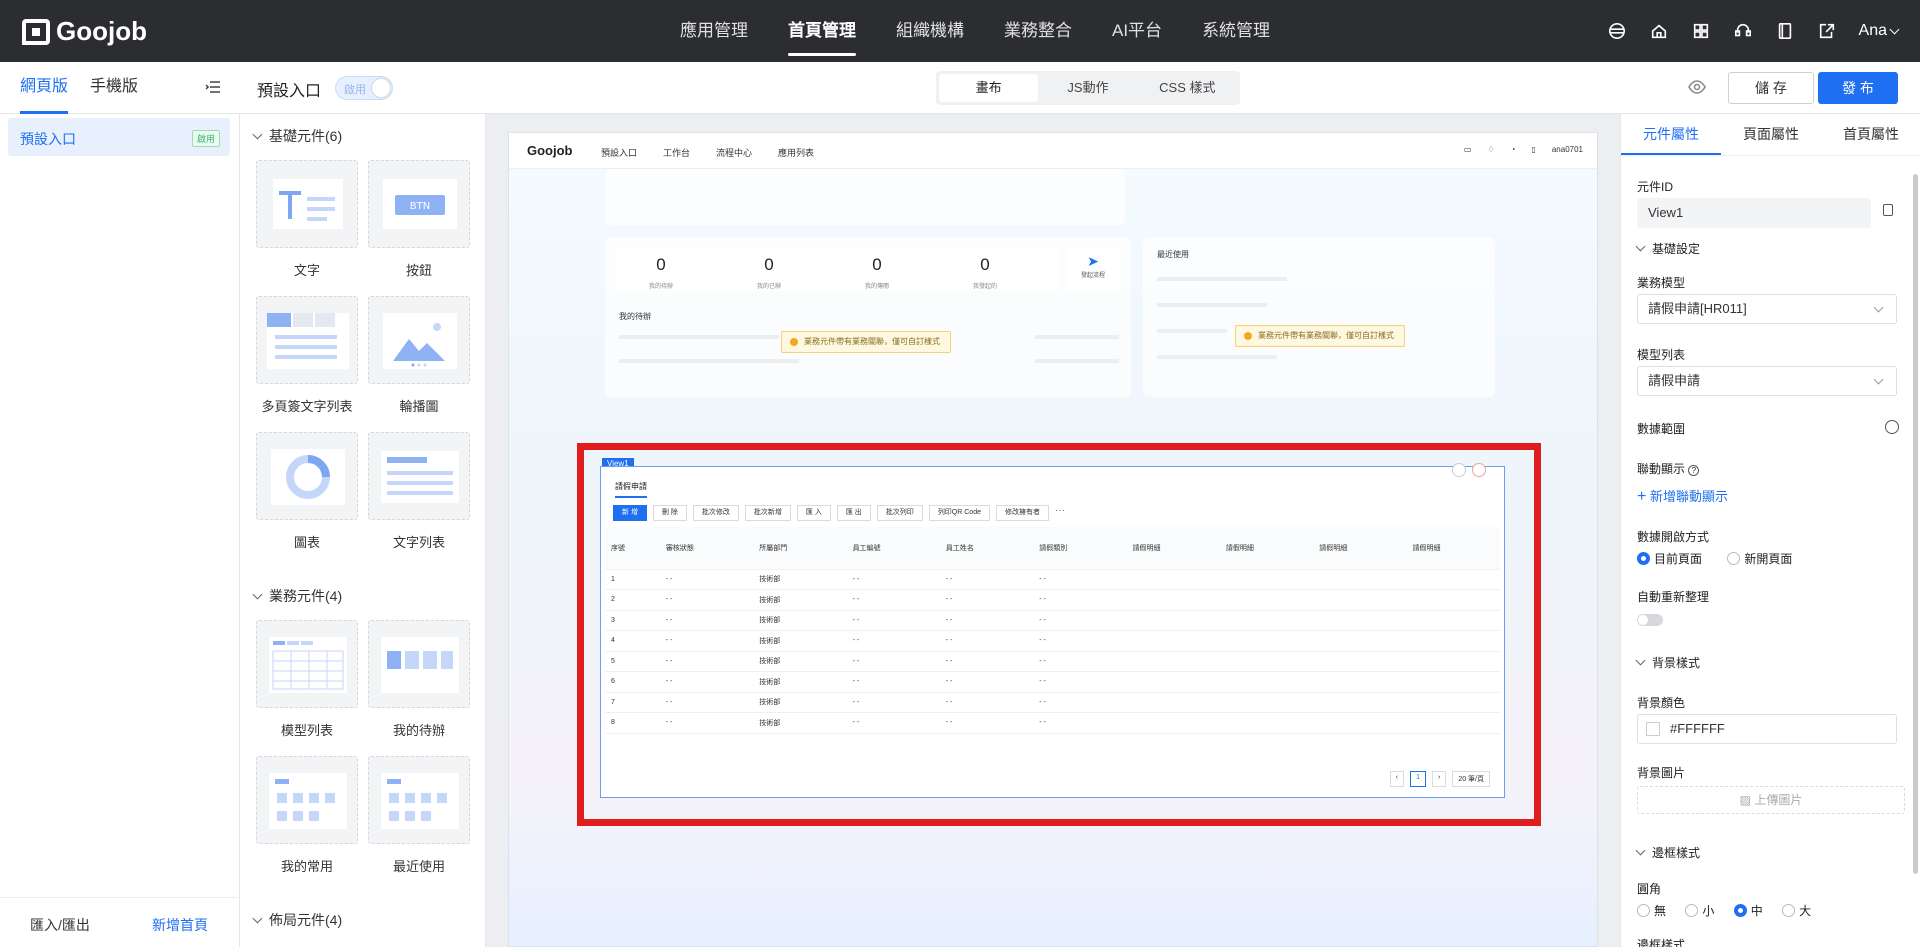 The image size is (1920, 947). Describe the element at coordinates (1137, 31) in the screenshot. I see `nav-ai-platform: AI平台` at that location.